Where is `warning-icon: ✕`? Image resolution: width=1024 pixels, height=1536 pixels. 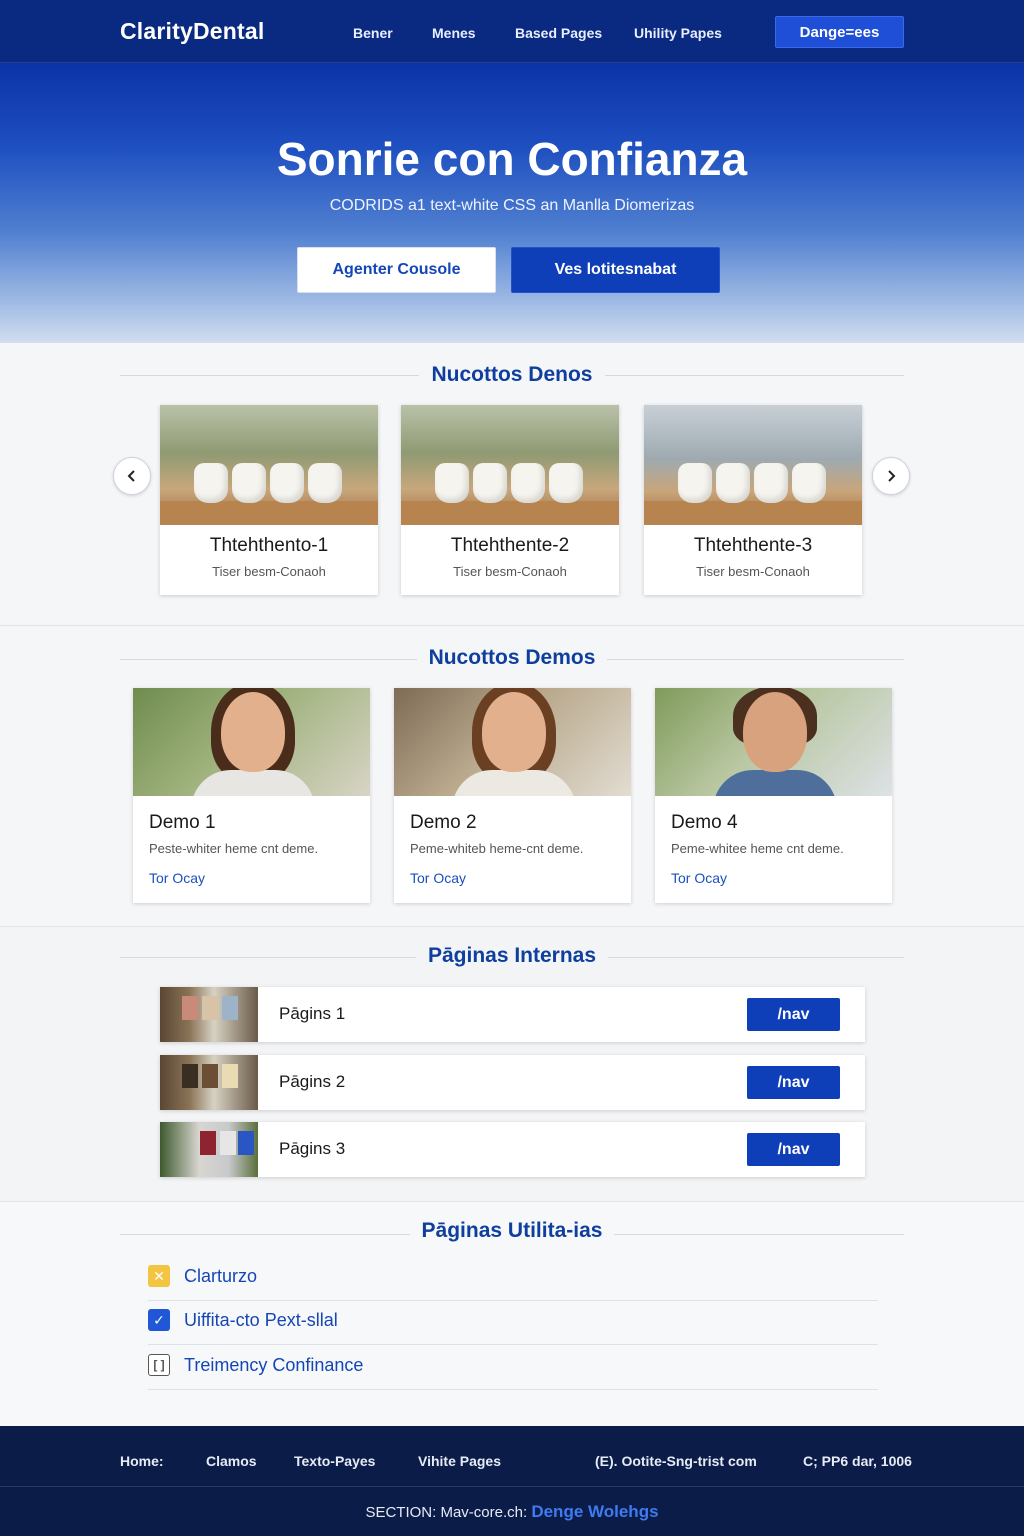
warning-icon: ✕ is located at coordinates (159, 1276).